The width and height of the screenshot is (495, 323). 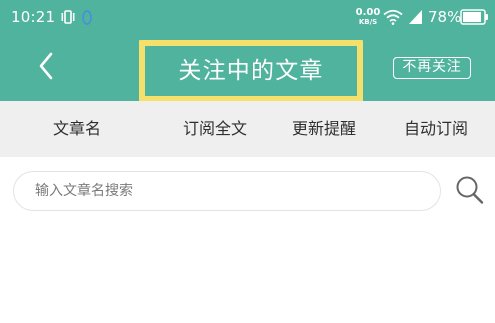 I want to click on chevron-left-icon, so click(x=46, y=66).